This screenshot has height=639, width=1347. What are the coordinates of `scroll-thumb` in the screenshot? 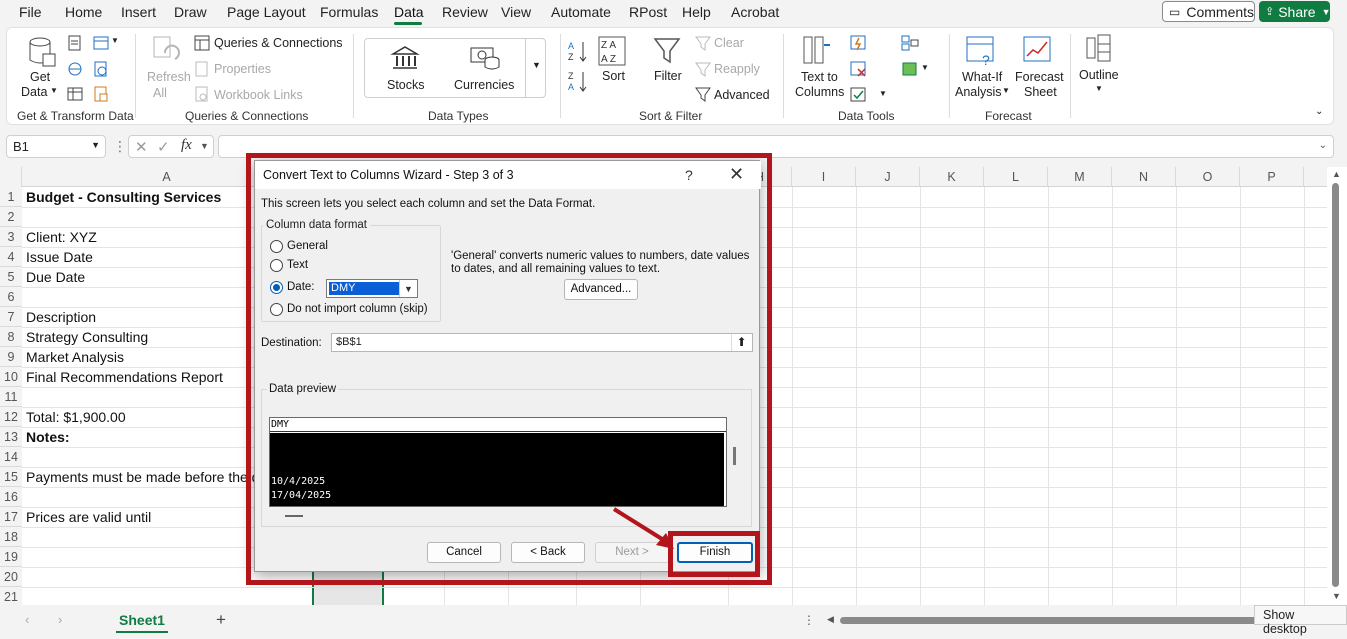 It's located at (1335, 385).